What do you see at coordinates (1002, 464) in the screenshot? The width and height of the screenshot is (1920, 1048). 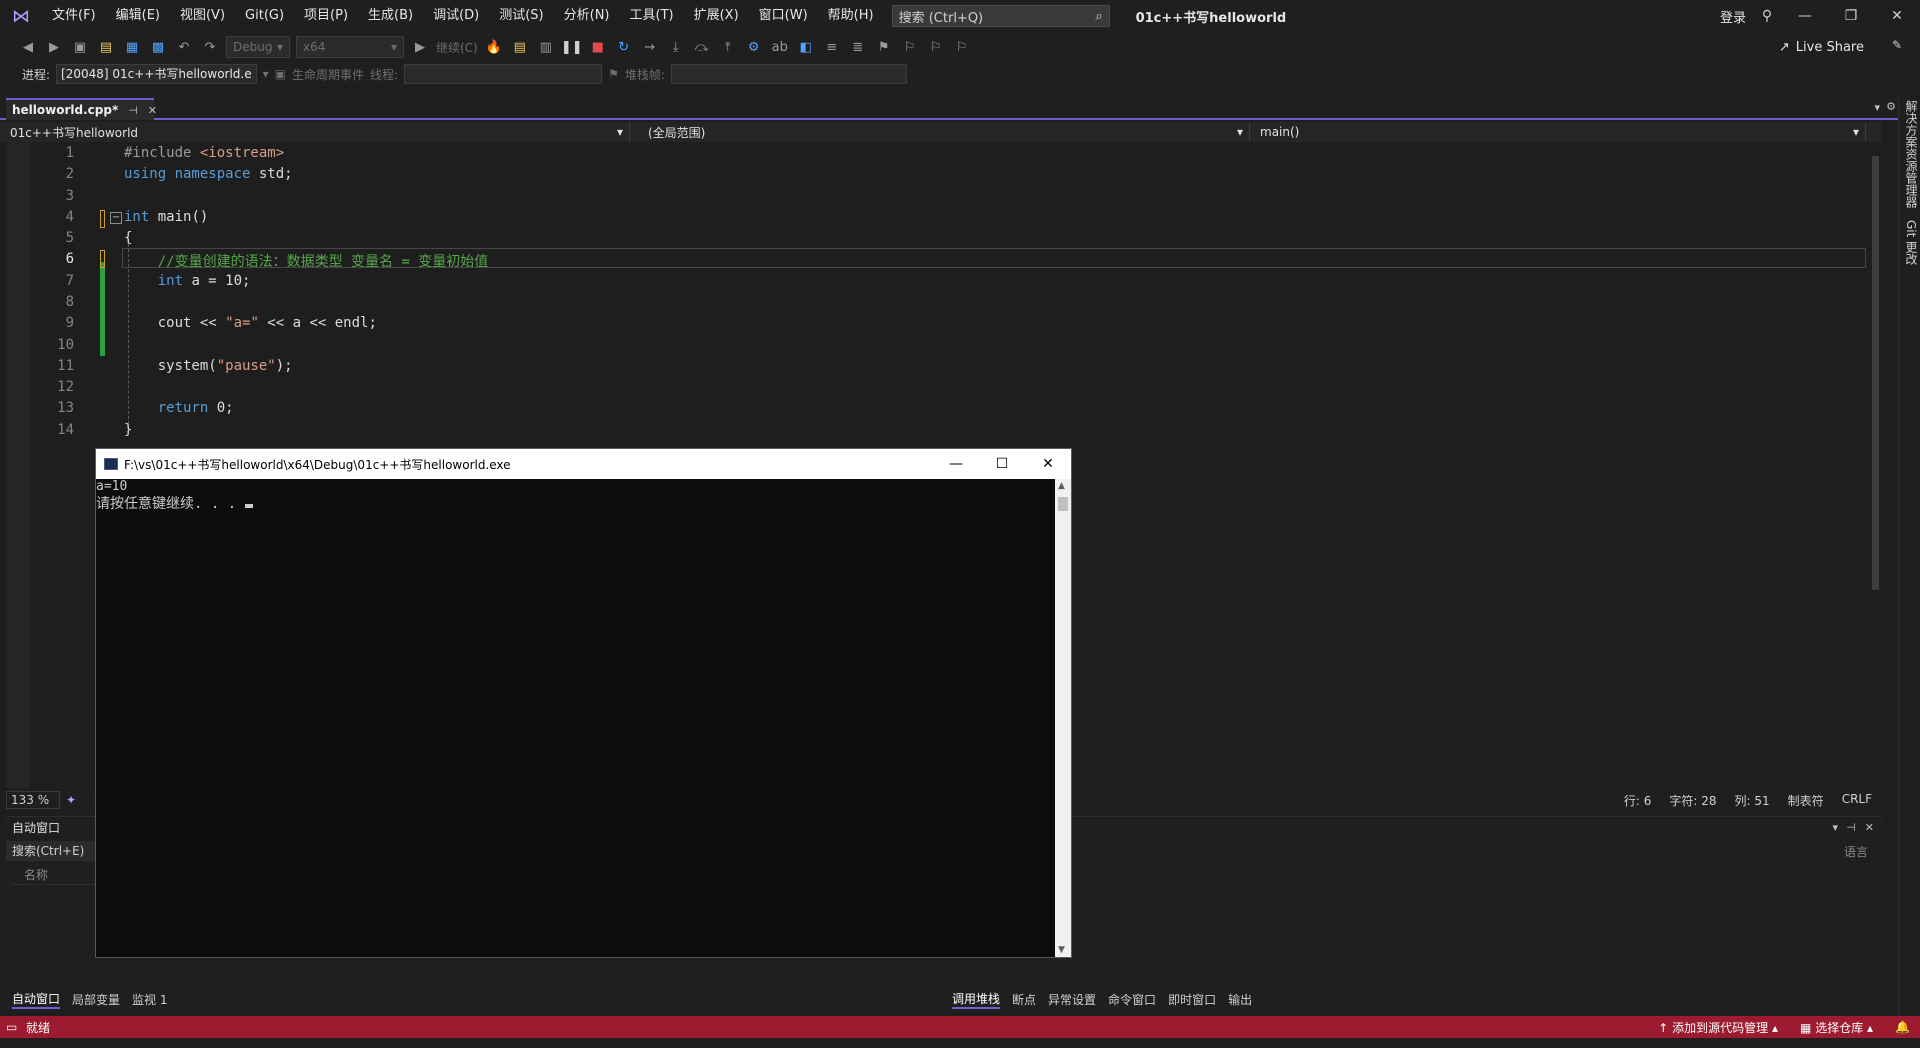 I see `console-maximize-button: ☐` at bounding box center [1002, 464].